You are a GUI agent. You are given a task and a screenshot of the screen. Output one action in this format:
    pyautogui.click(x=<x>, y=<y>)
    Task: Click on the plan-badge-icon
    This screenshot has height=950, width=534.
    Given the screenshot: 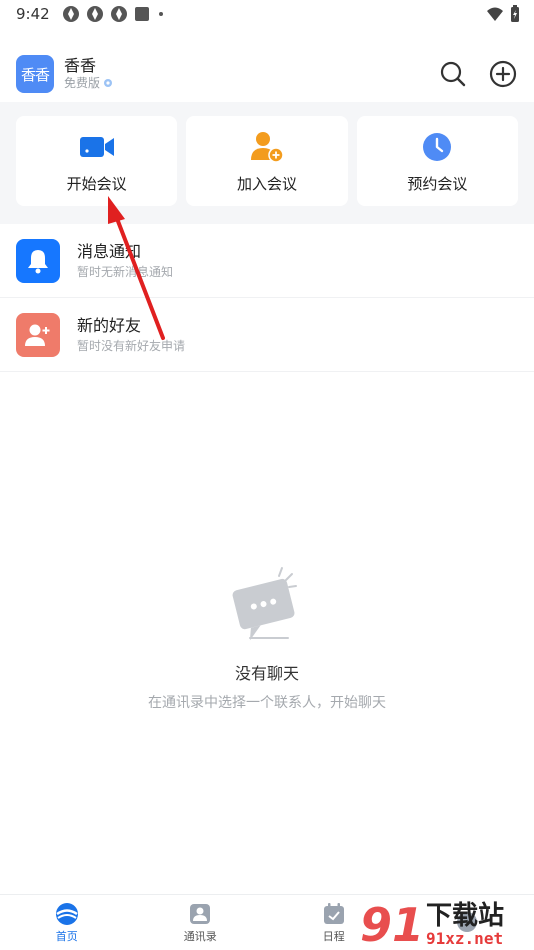 What is the action you would take?
    pyautogui.click(x=108, y=83)
    